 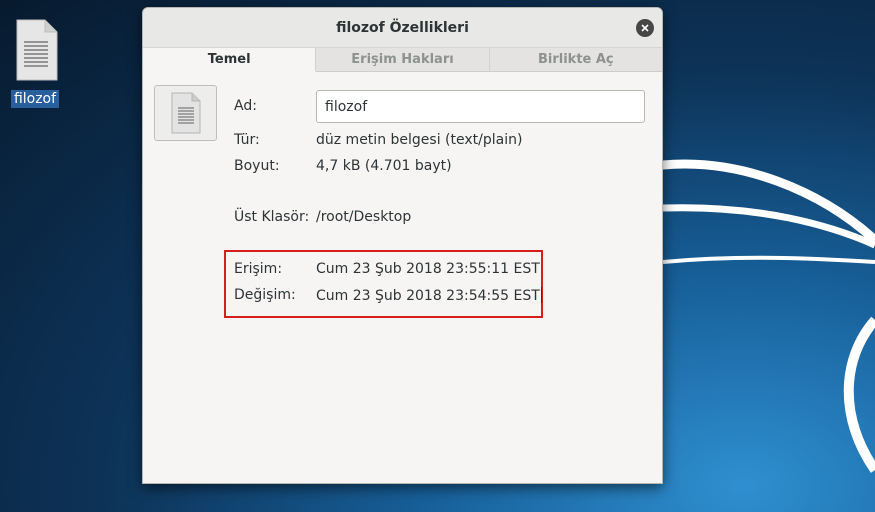 What do you see at coordinates (272, 217) in the screenshot?
I see `parent-folder-label: Üst Klasör:` at bounding box center [272, 217].